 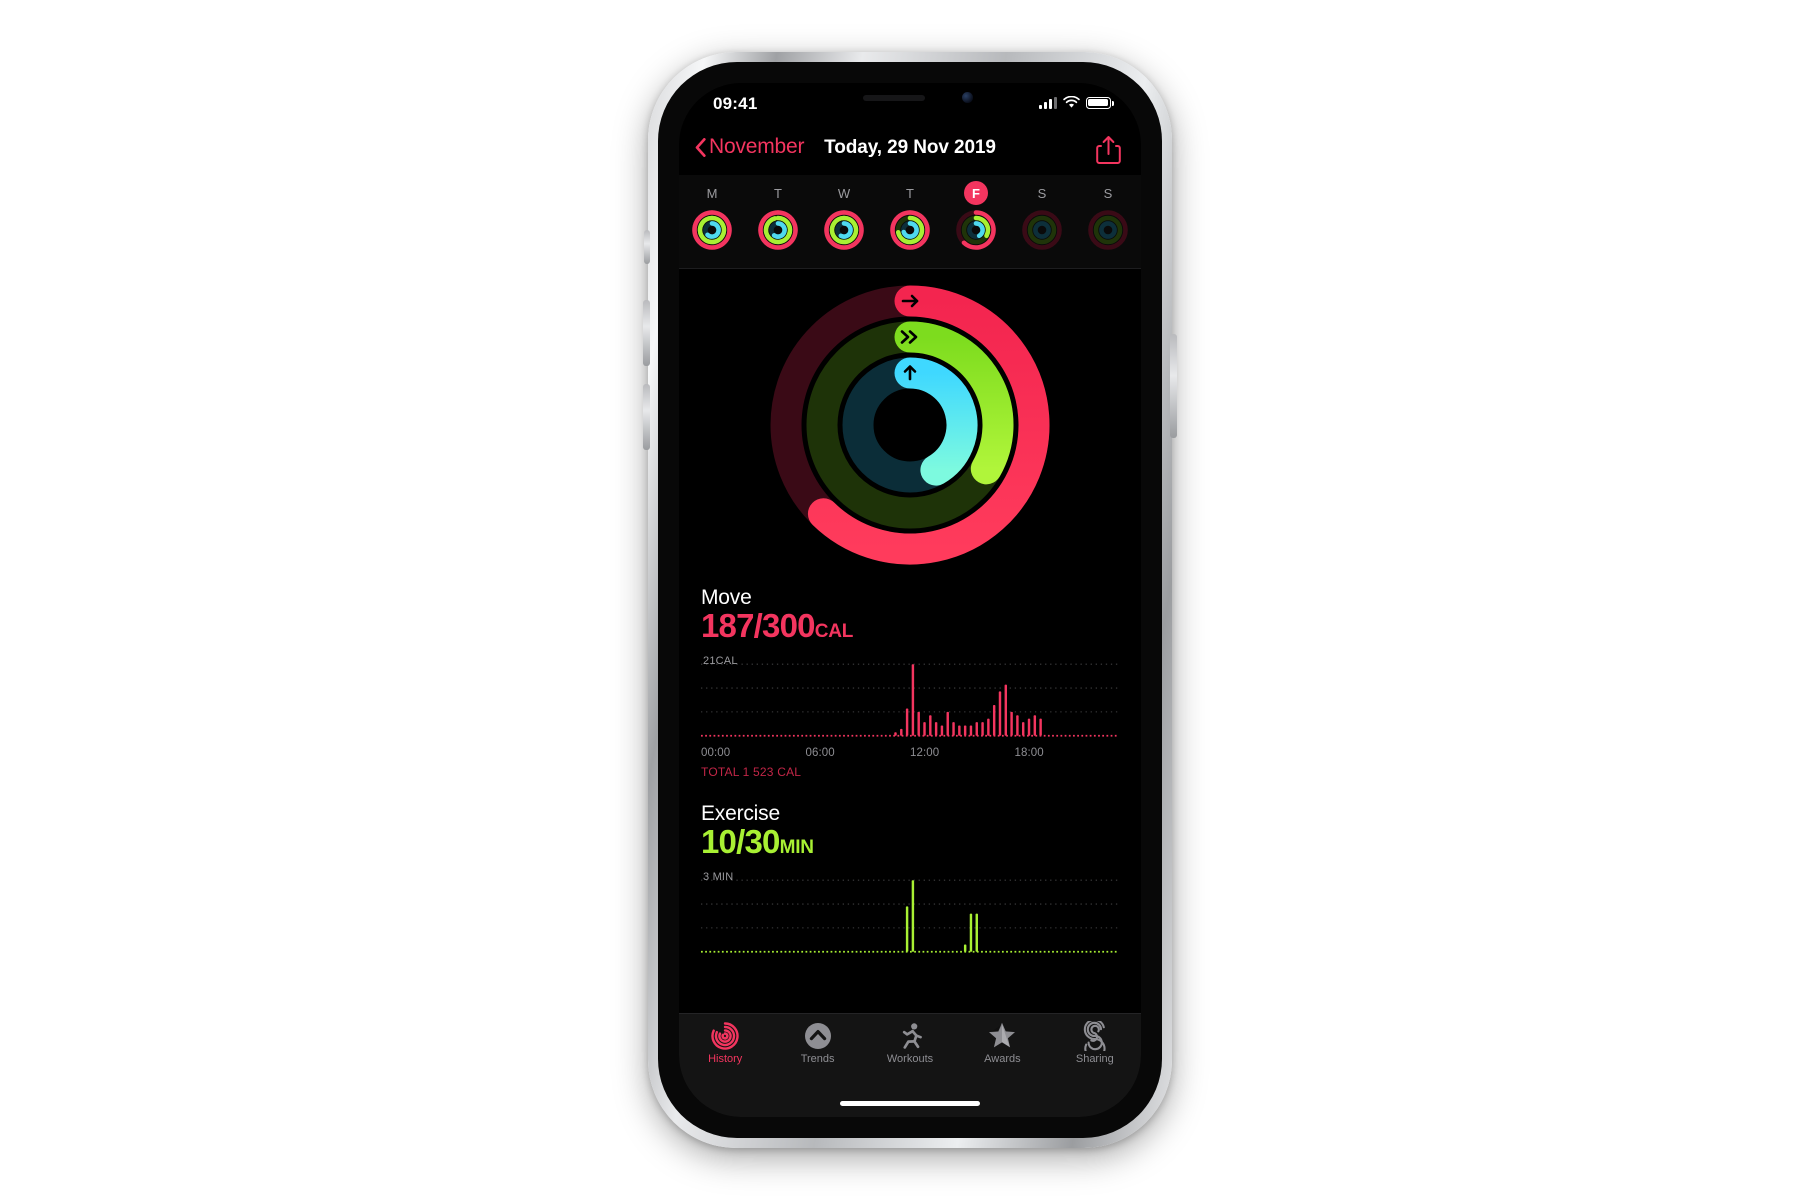 What do you see at coordinates (925, 752) in the screenshot?
I see `time-axis-label: 12:00` at bounding box center [925, 752].